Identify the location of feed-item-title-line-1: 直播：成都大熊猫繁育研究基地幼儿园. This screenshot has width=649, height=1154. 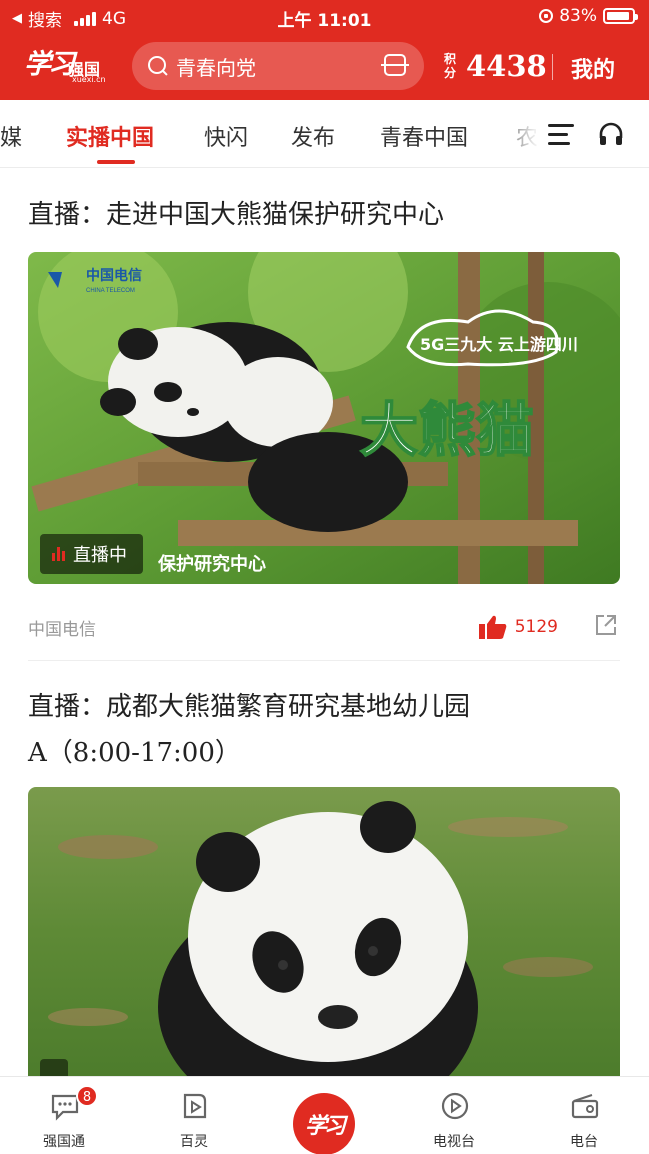
(249, 707).